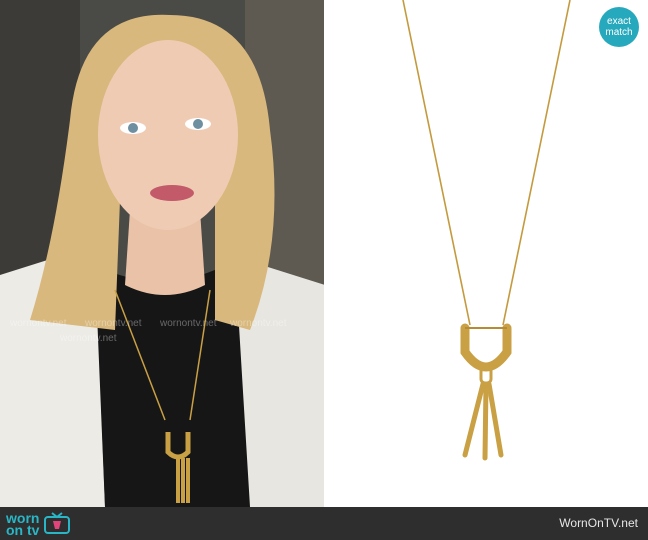 The image size is (648, 540). I want to click on brand-logo: worn on tv, so click(38, 524).